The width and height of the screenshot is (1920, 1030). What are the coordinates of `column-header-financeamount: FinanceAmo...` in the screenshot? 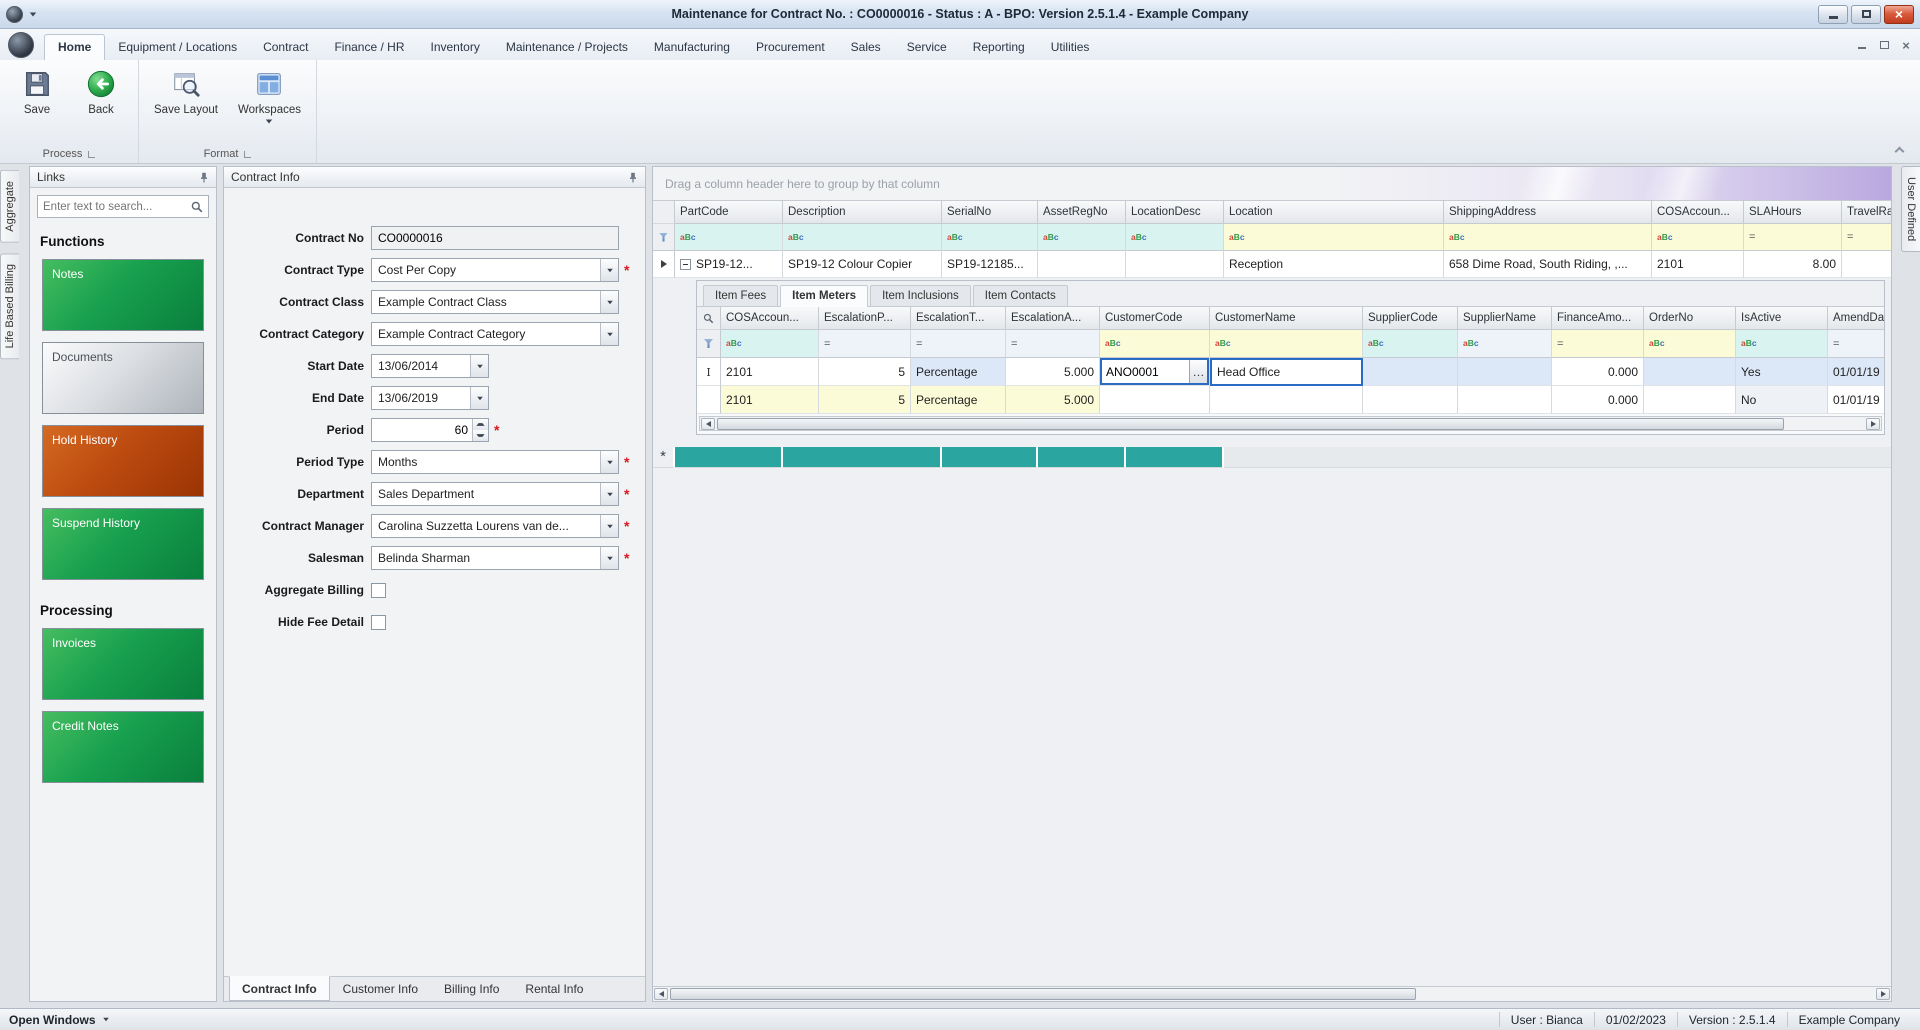 It's located at (1598, 318).